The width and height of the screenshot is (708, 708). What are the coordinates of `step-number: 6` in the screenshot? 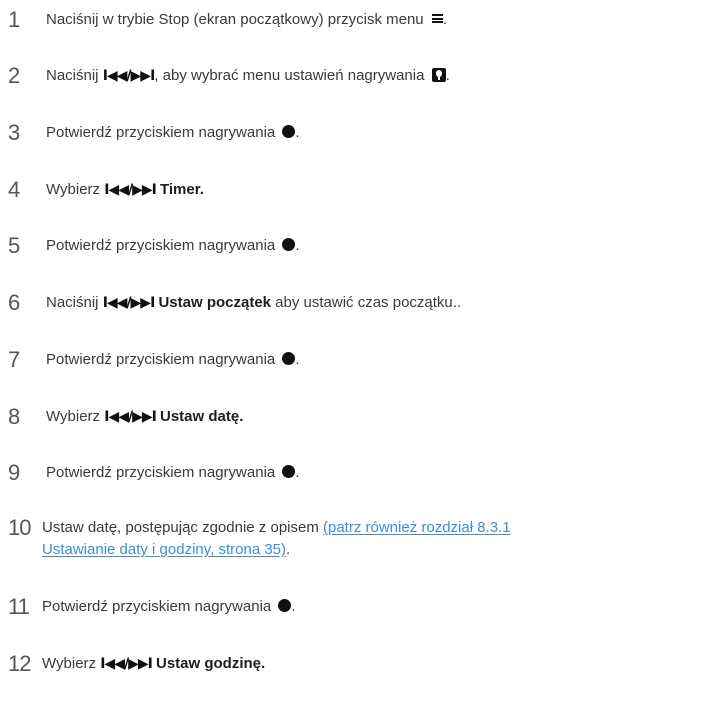 It's located at (14, 302).